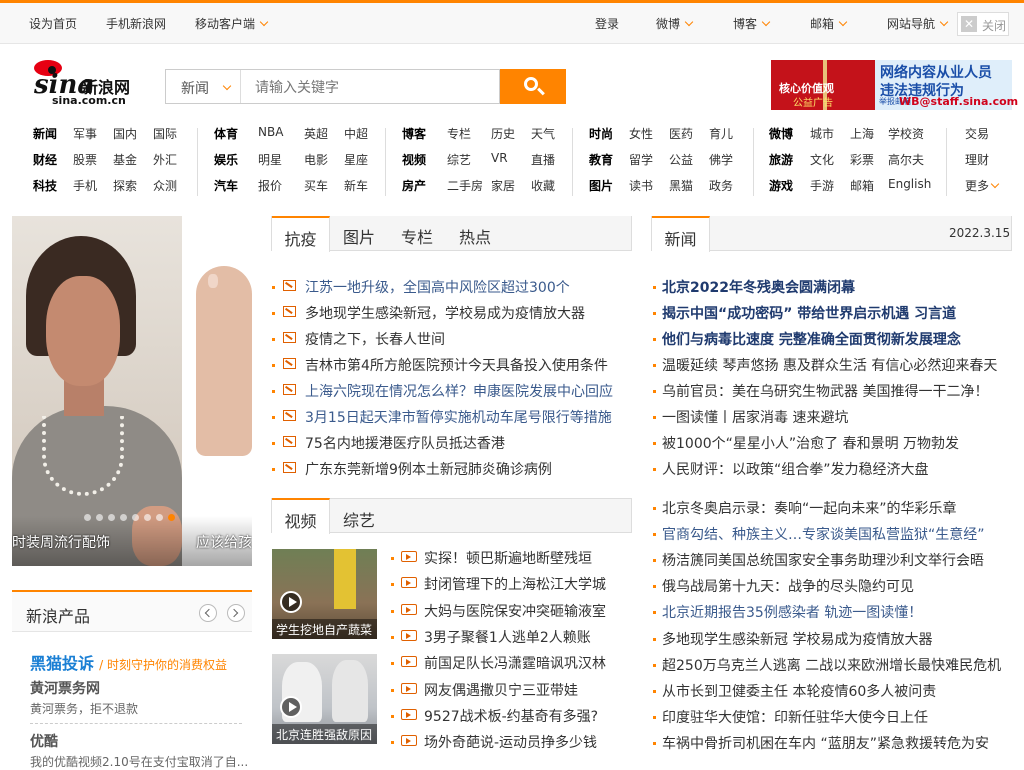  I want to click on news-link: 吉林市第4所方舱医院预计今天具备投入使用条件, so click(456, 365).